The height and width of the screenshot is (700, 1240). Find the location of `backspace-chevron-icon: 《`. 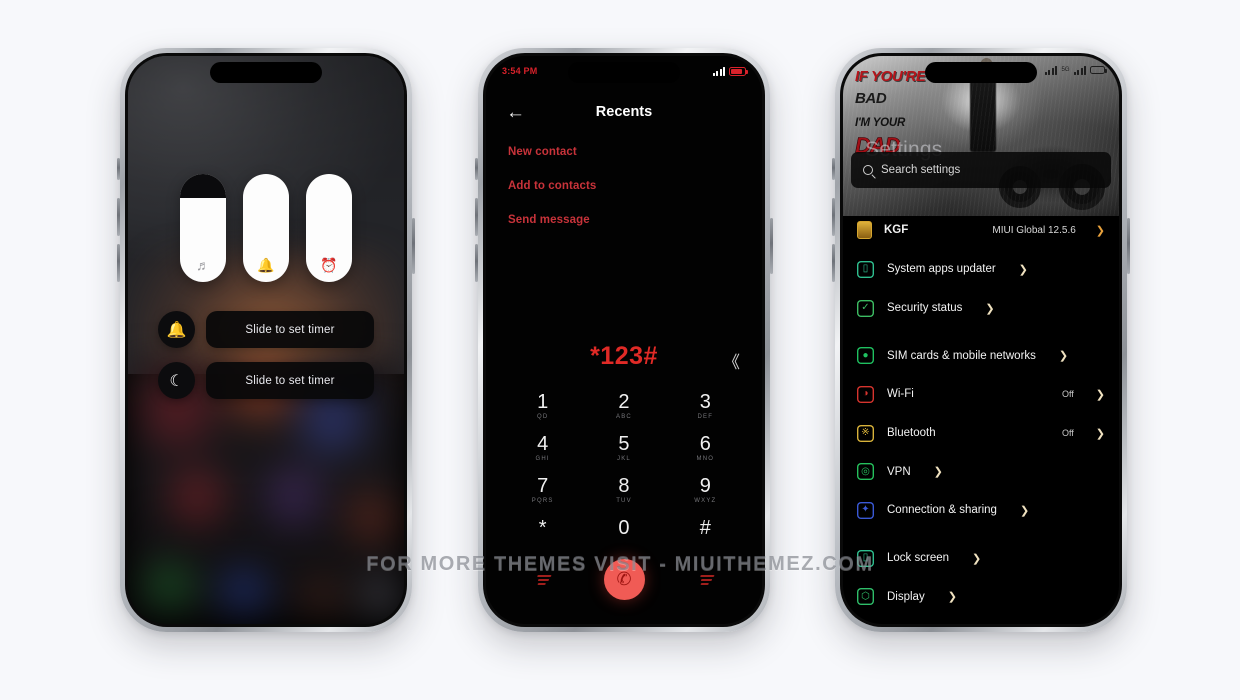

backspace-chevron-icon: 《 is located at coordinates (731, 360).